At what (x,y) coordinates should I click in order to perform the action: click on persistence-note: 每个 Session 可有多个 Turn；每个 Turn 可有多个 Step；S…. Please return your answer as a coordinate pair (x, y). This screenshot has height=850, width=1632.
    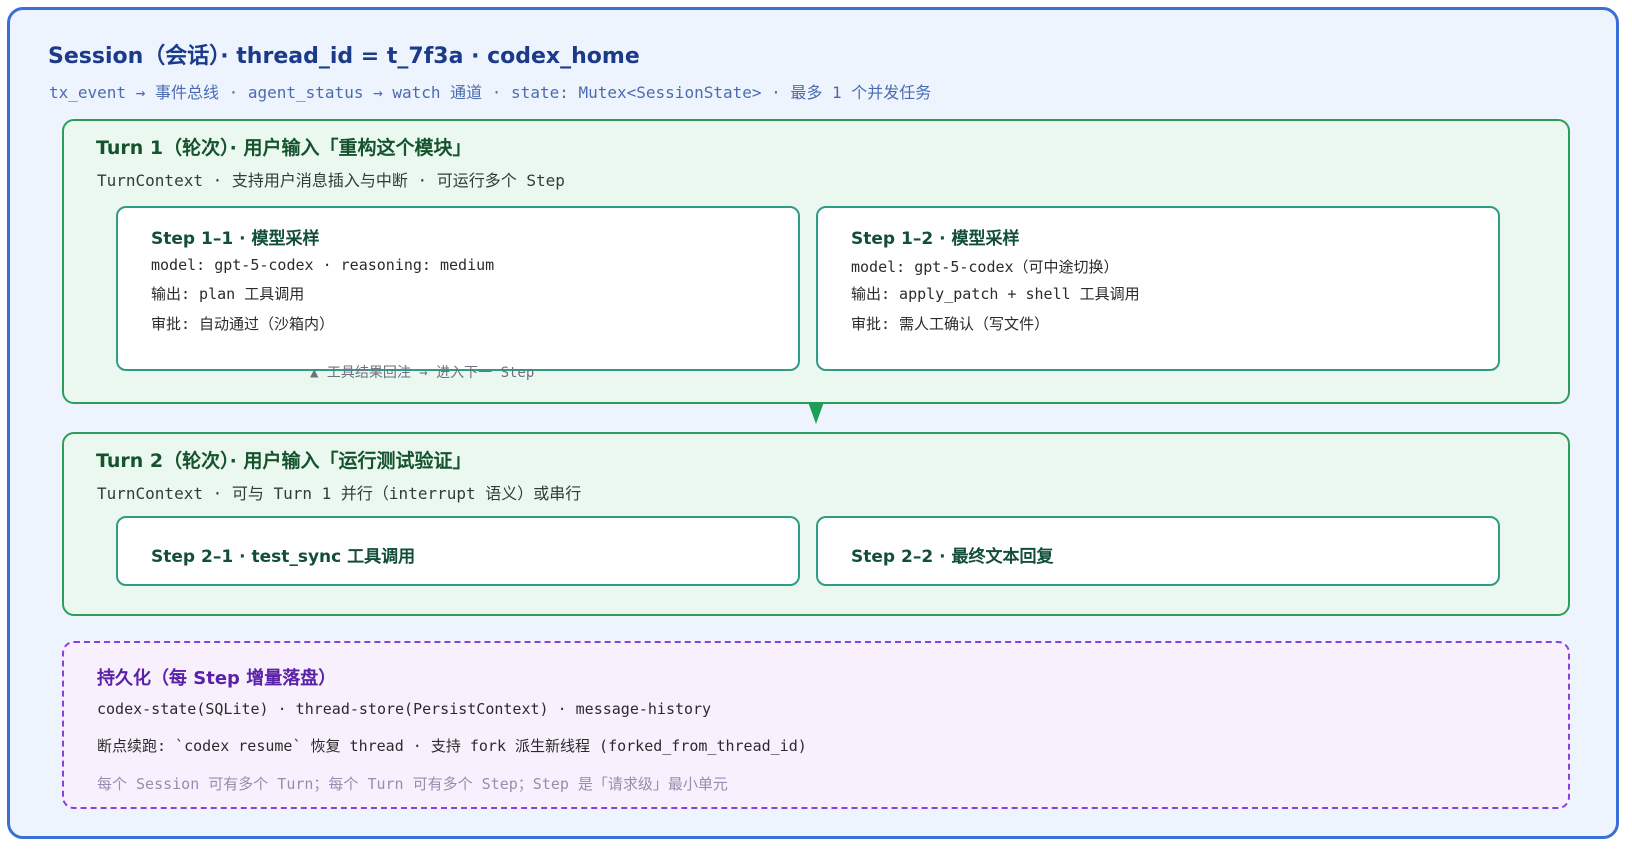
    Looking at the image, I should click on (412, 784).